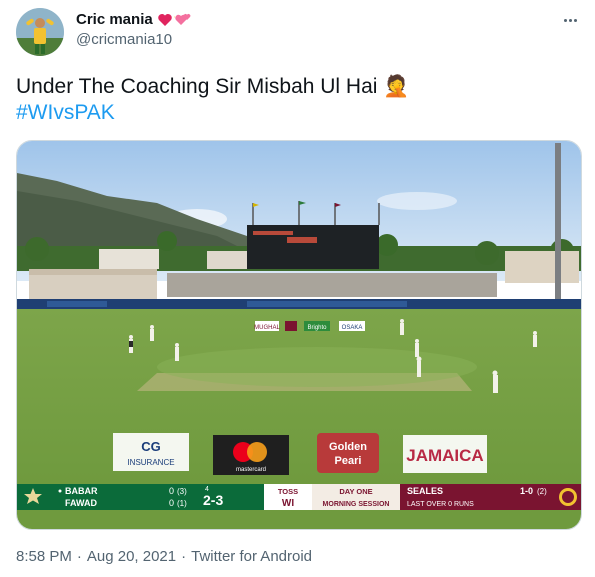 This screenshot has height=577, width=595. I want to click on avatar-image, so click(40, 32).